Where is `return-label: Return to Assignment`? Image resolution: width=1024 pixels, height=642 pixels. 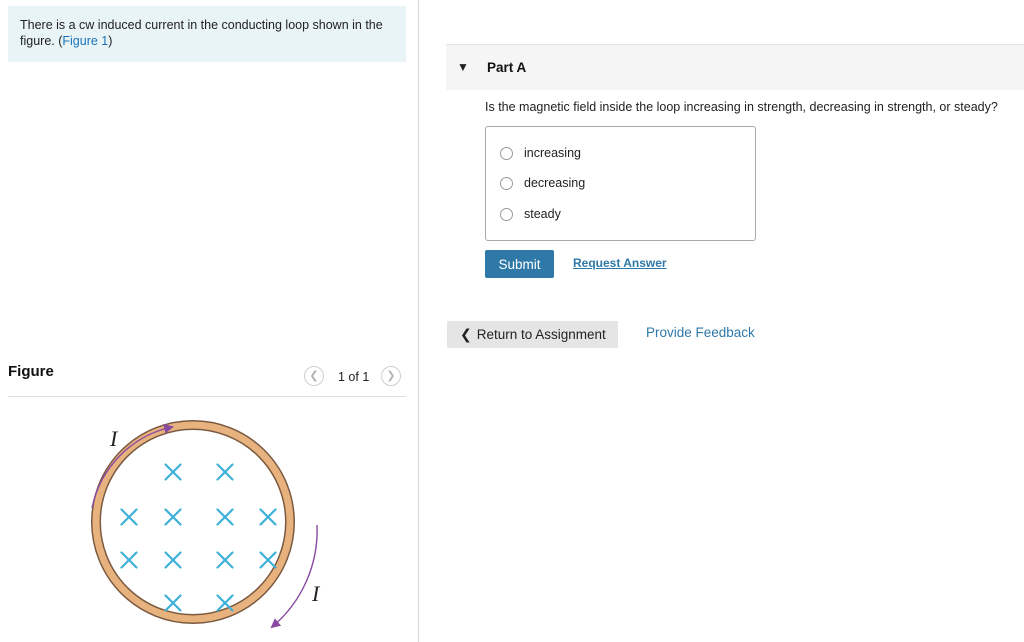 return-label: Return to Assignment is located at coordinates (541, 334).